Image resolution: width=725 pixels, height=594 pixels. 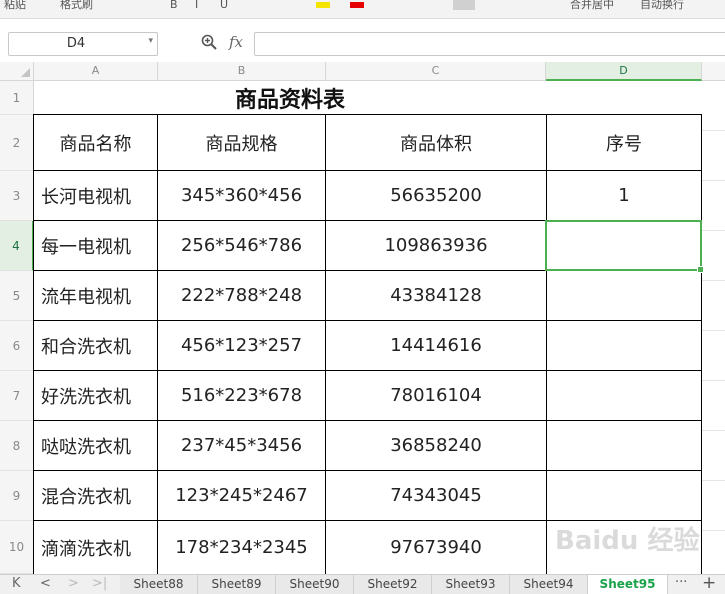 What do you see at coordinates (95, 195) in the screenshot?
I see `table-cell: 长河电视机` at bounding box center [95, 195].